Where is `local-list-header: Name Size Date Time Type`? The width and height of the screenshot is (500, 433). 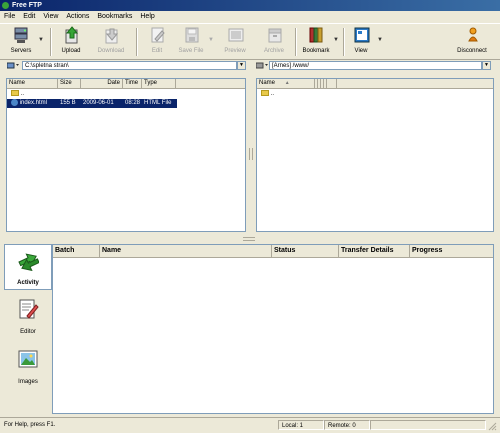 local-list-header: Name Size Date Time Type is located at coordinates (126, 84).